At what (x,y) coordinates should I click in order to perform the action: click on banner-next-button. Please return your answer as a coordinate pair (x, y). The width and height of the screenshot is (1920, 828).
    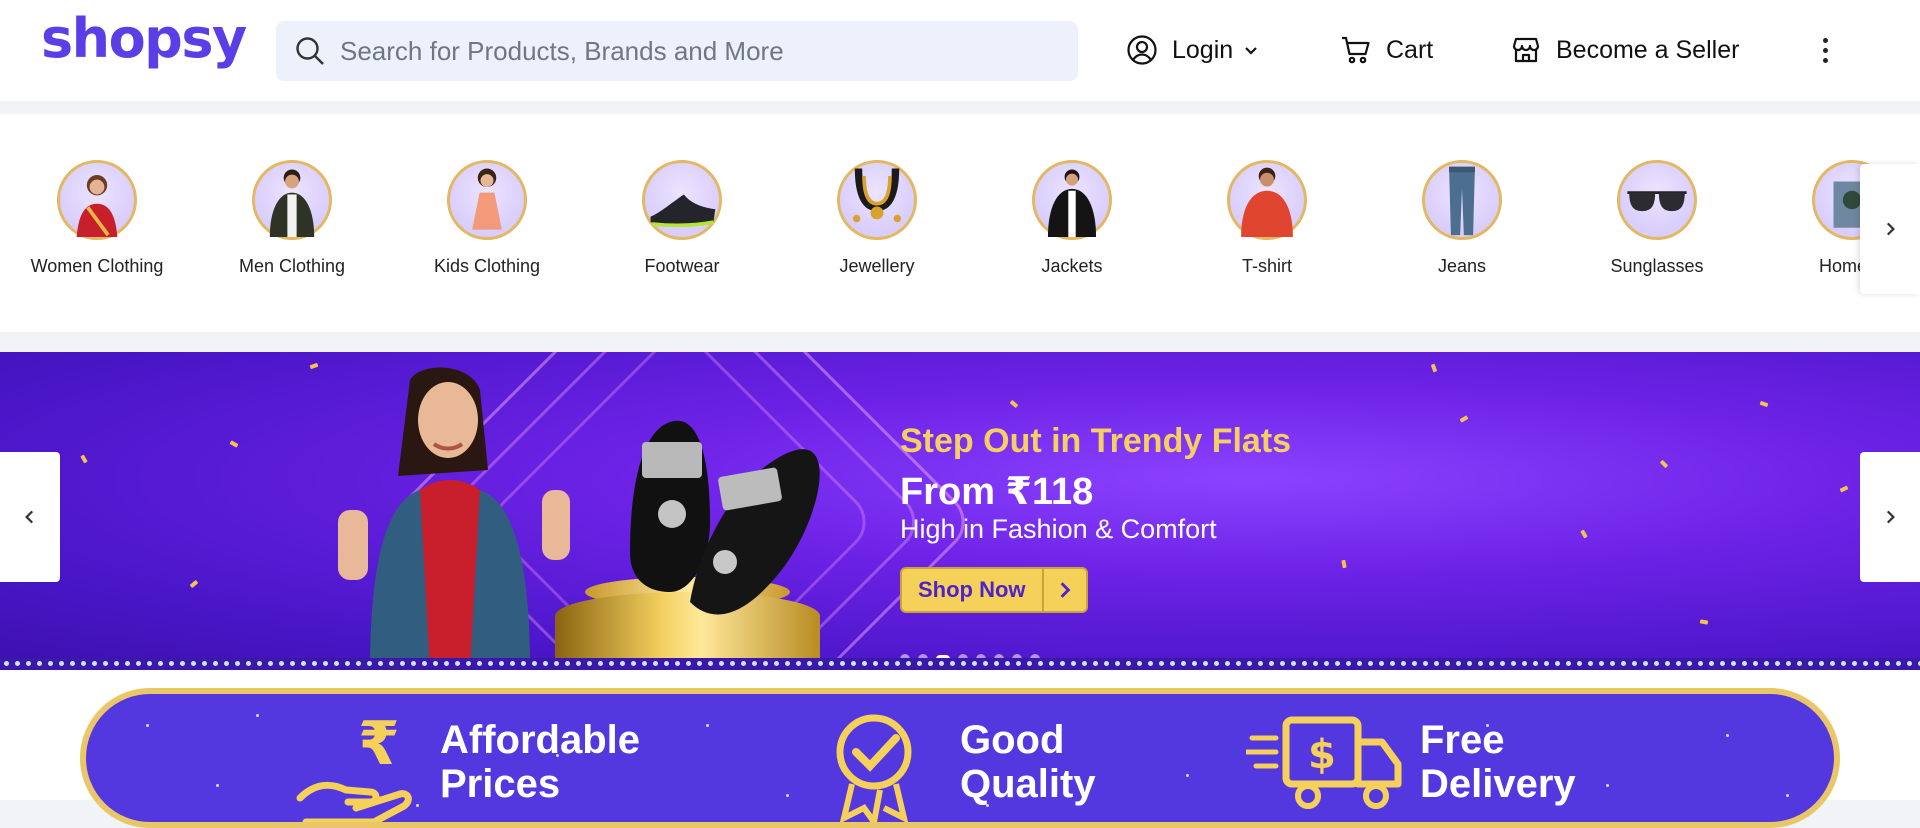
    Looking at the image, I should click on (1890, 517).